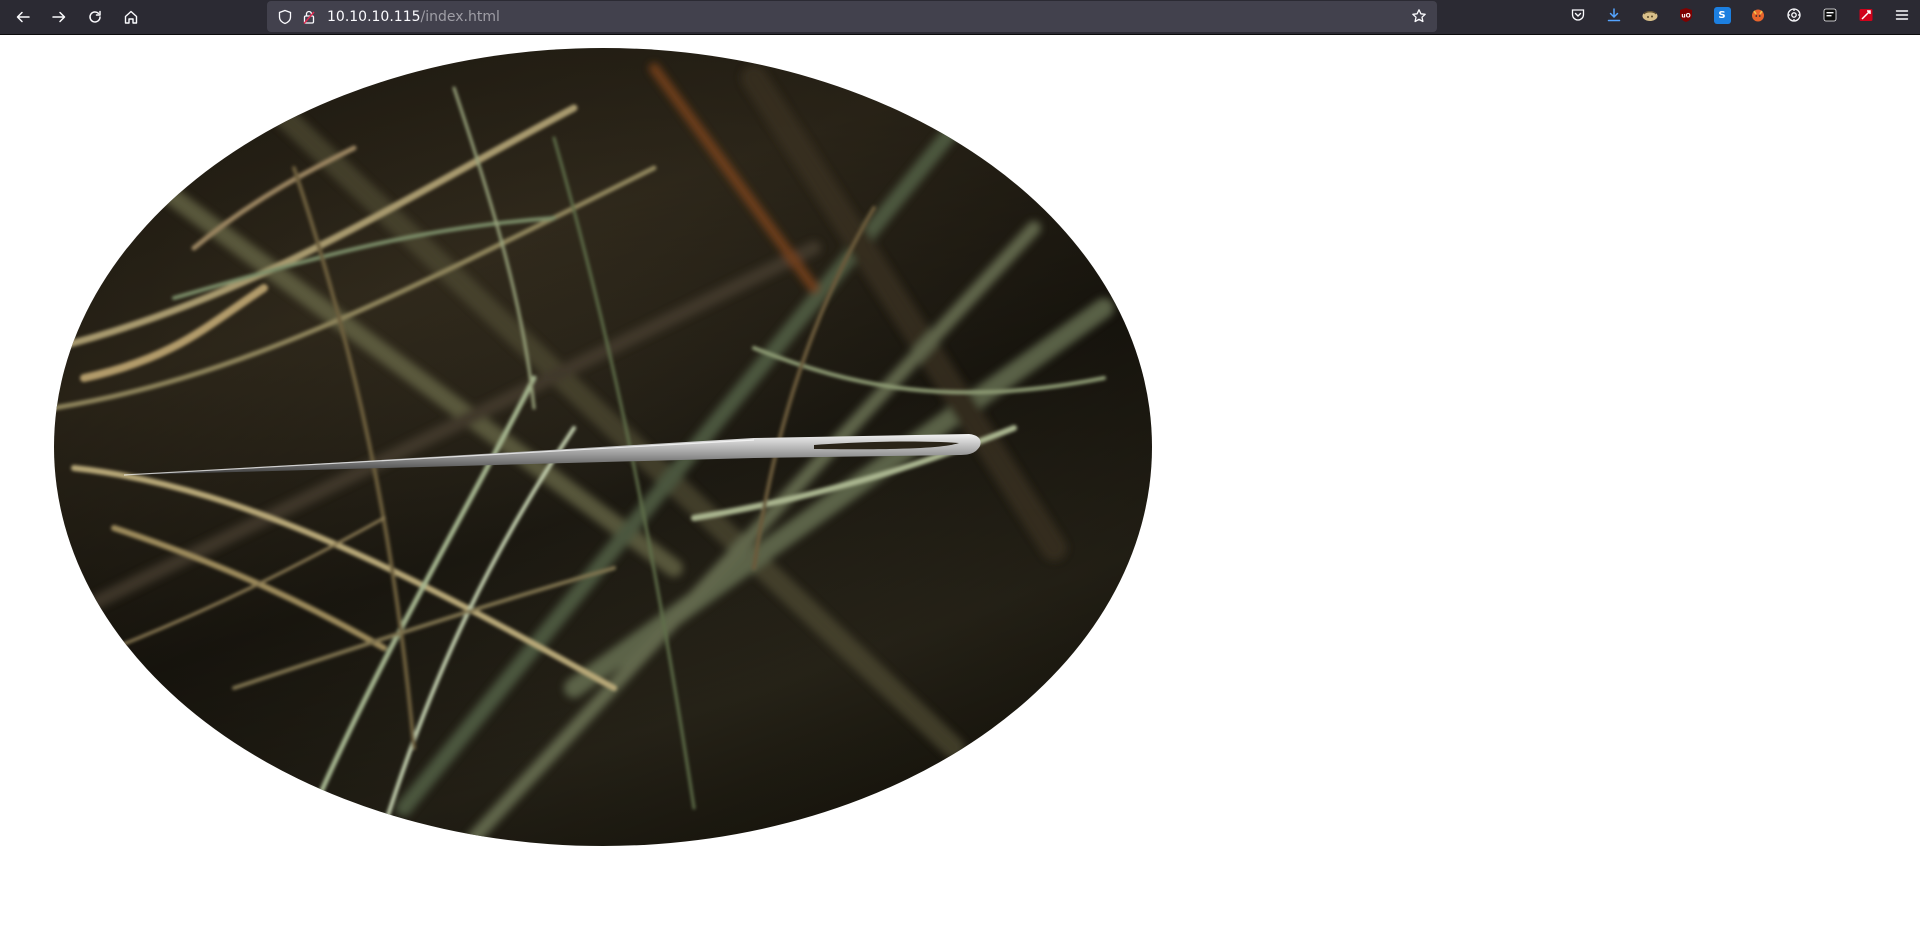  Describe the element at coordinates (285, 17) in the screenshot. I see `shield-icon` at that location.